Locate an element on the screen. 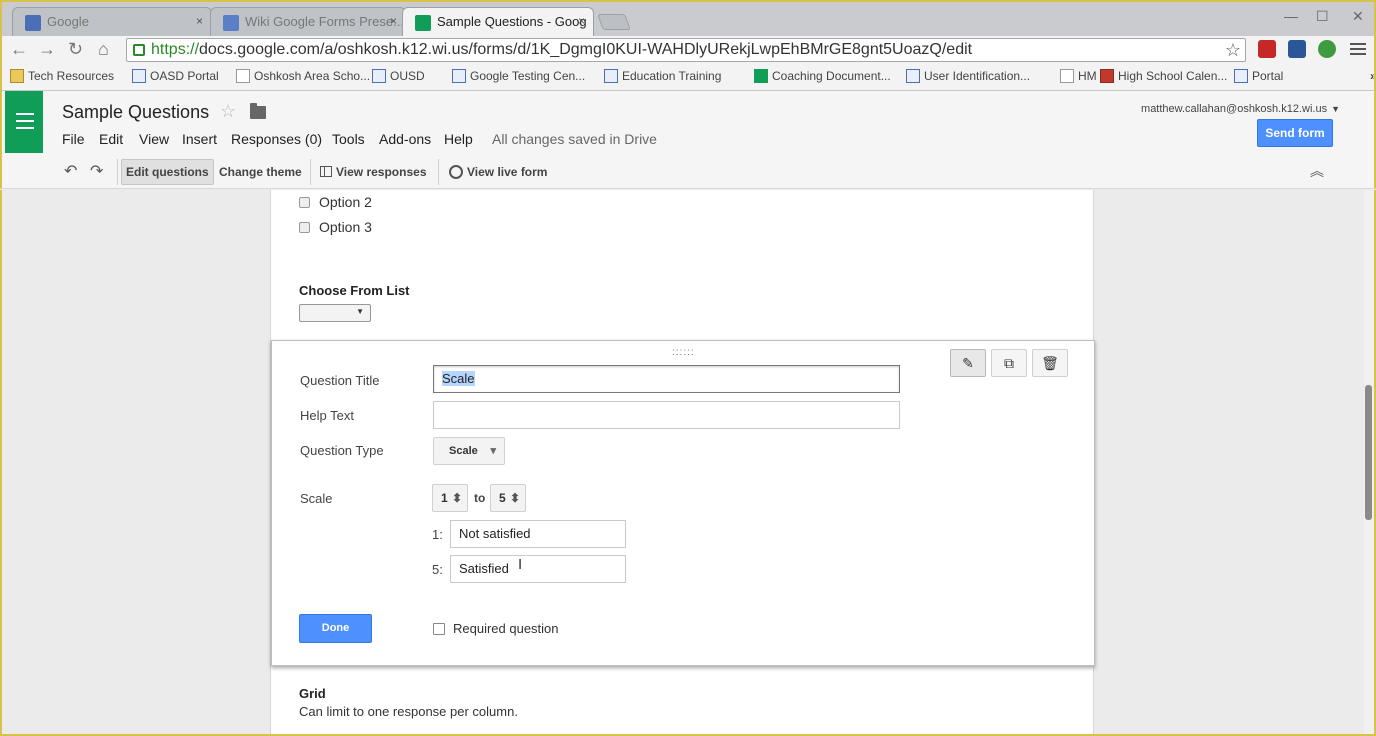 This screenshot has width=1376, height=736. edit-pencil-icon: ✎ is located at coordinates (968, 363).